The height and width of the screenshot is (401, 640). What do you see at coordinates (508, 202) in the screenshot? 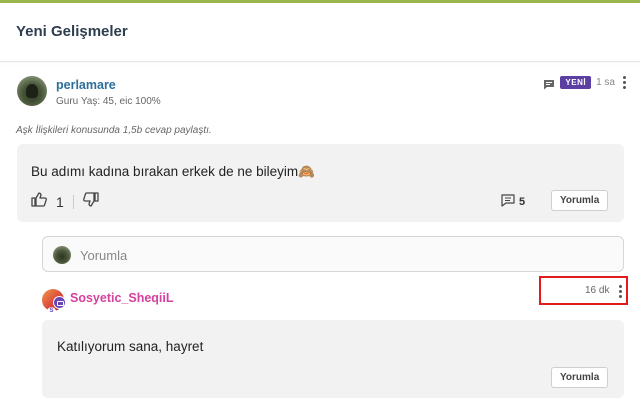
I see `comment-icon` at bounding box center [508, 202].